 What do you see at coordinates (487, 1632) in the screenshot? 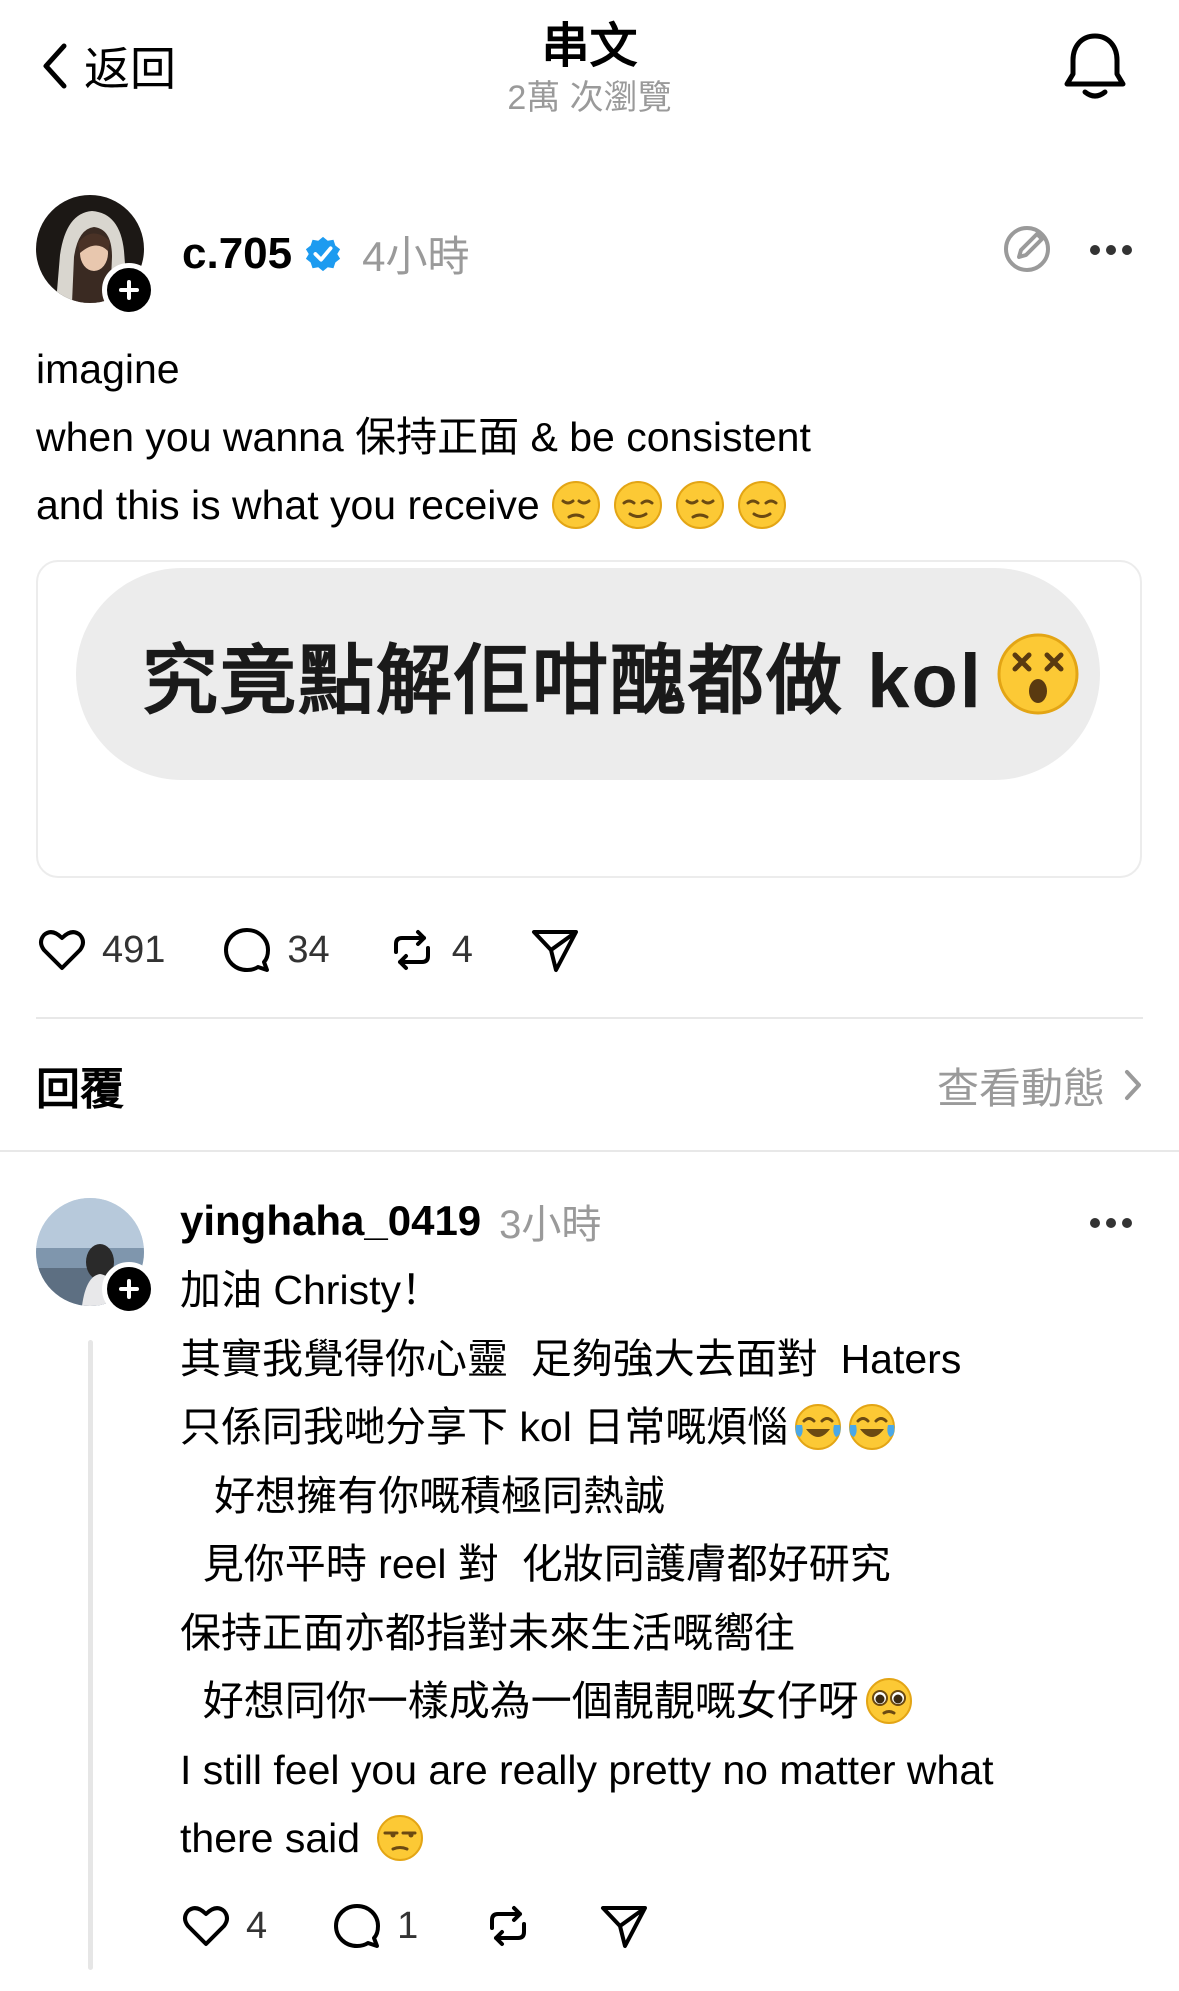
I see `reply-line: 保持正面亦都指對未來生活嘅嚮往` at bounding box center [487, 1632].